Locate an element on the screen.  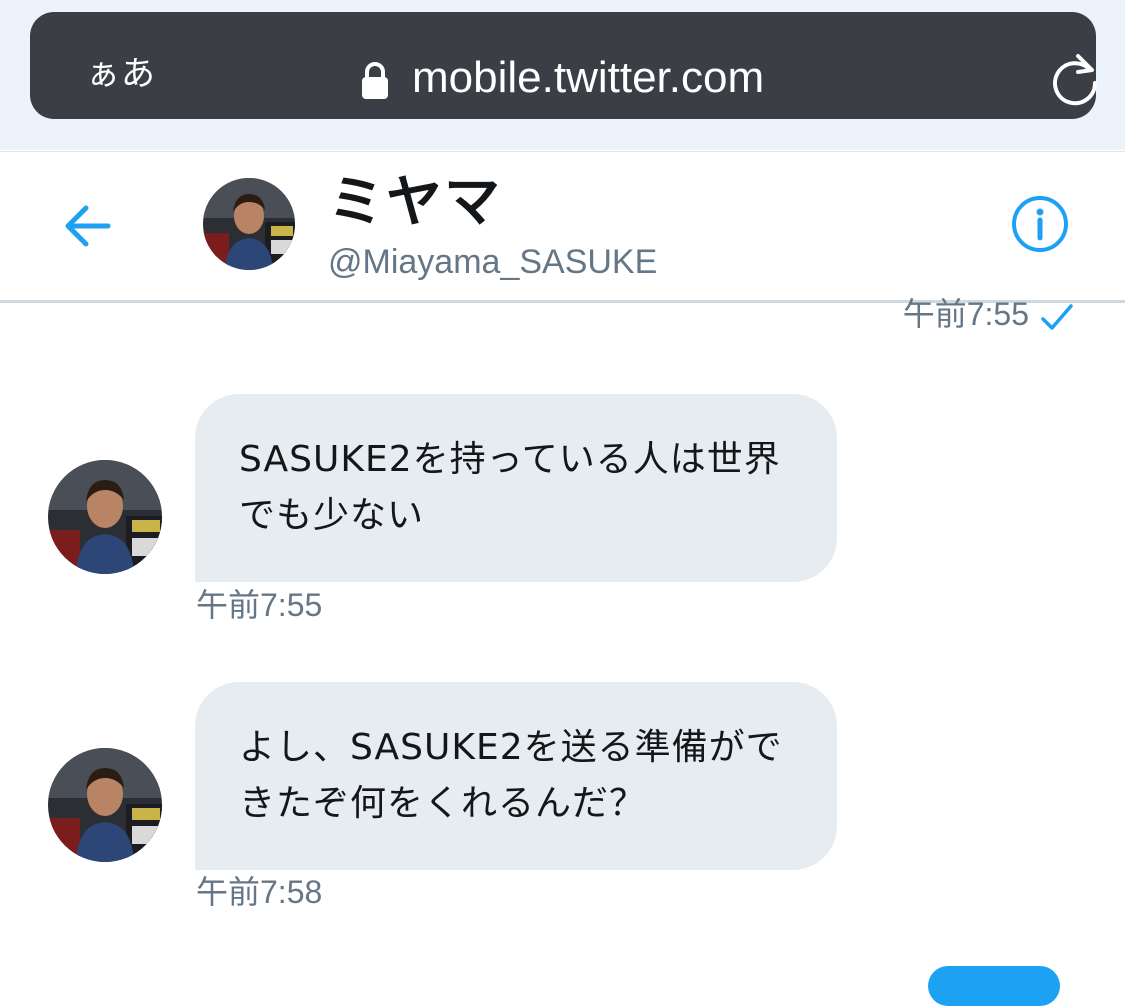
message-text: SASUKE2を持っている人は世界でも少ない is located at coordinates (510, 487).